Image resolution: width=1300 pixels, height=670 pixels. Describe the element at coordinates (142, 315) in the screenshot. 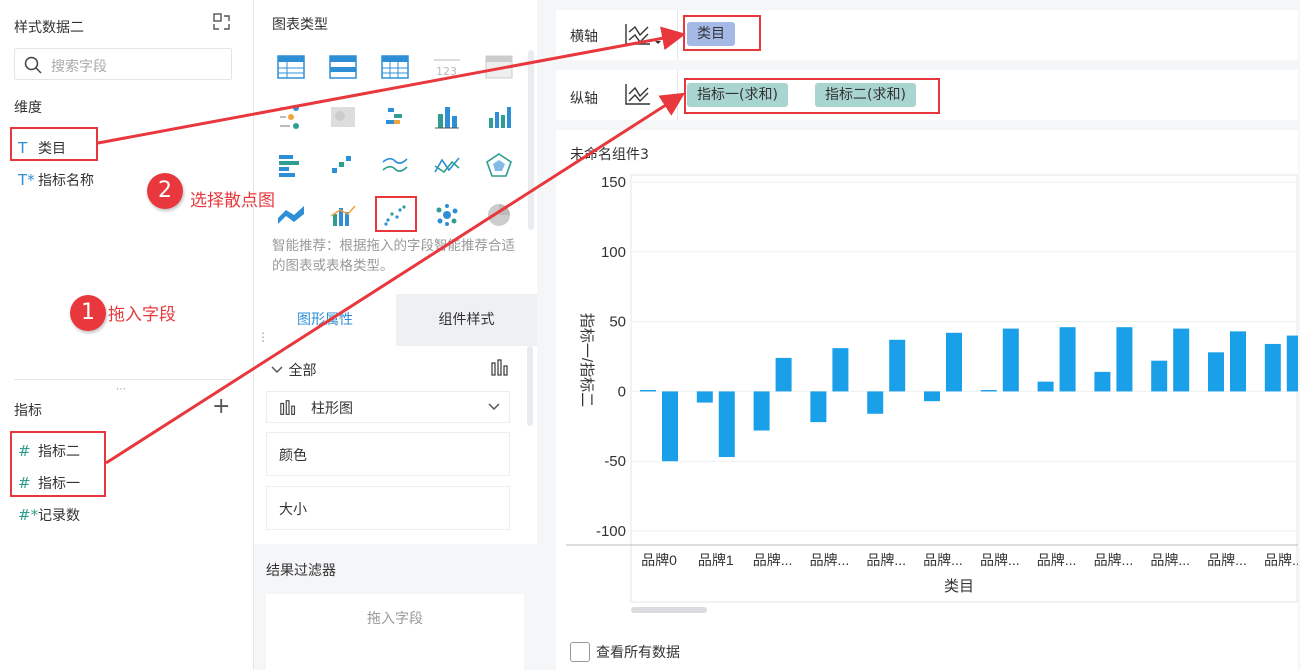

I see `step1-text: 拖入字段` at that location.